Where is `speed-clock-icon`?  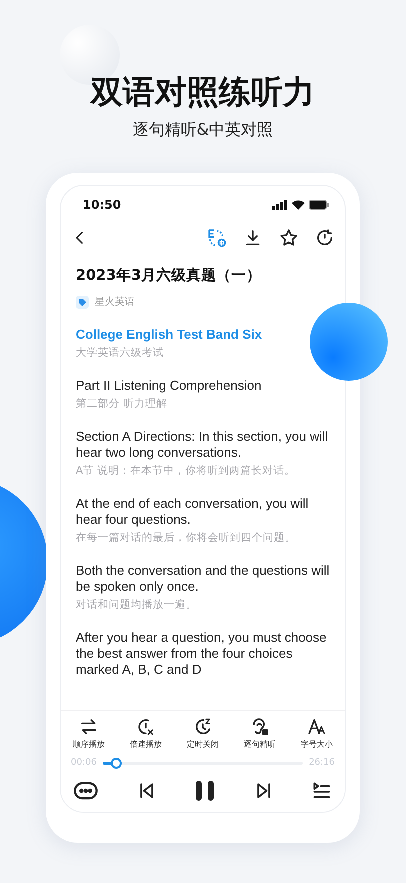 speed-clock-icon is located at coordinates (146, 727).